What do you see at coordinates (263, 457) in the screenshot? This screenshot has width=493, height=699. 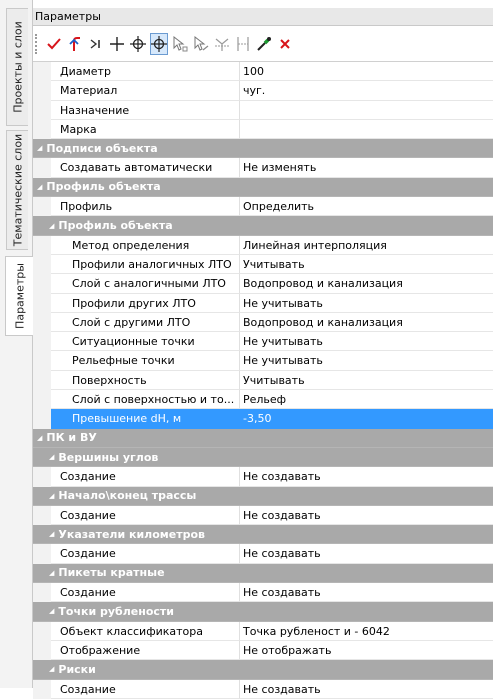 I see `category-row: ◢ Вершины углов` at bounding box center [263, 457].